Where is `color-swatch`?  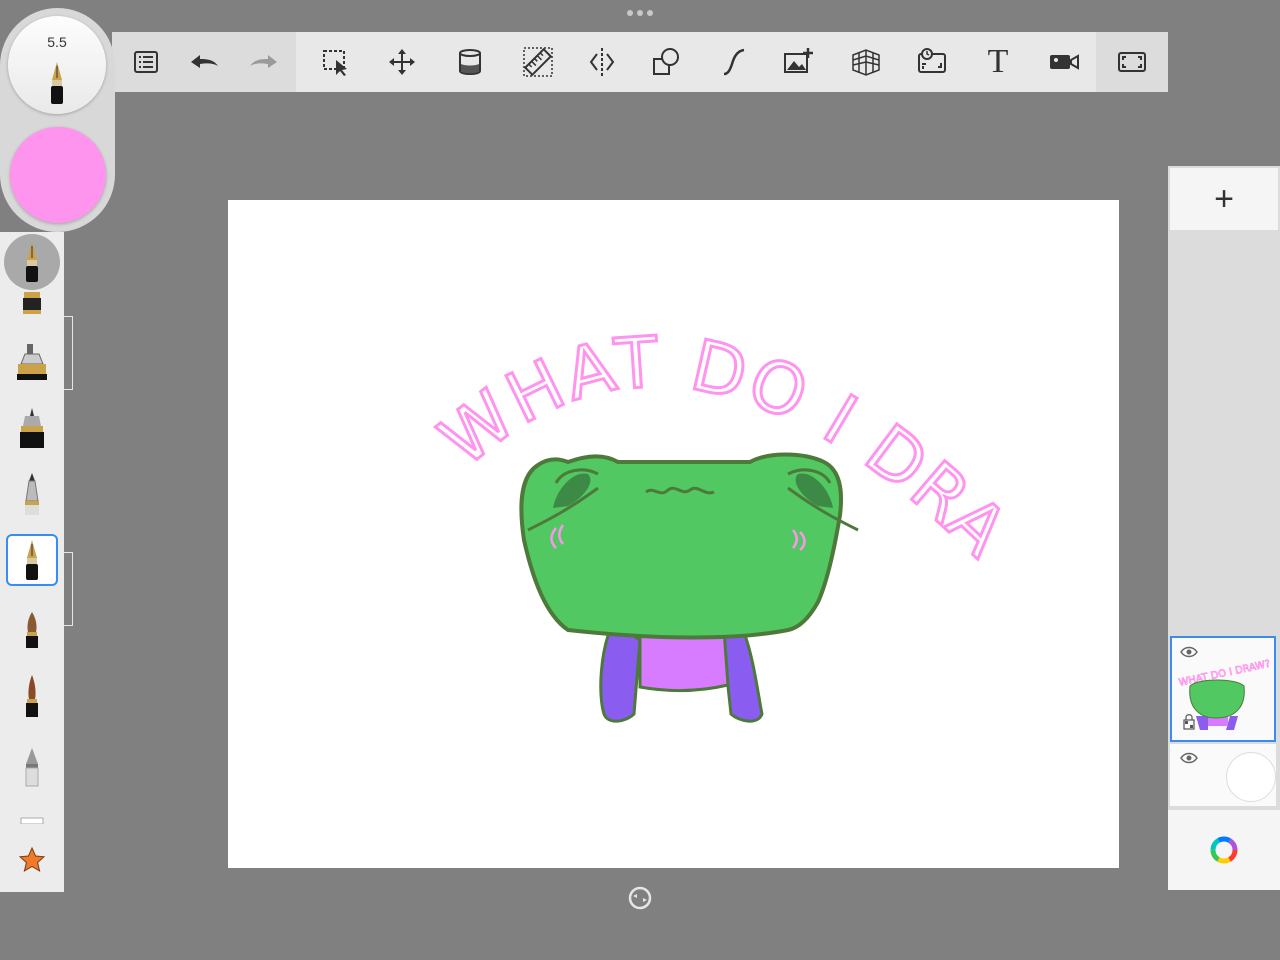
color-swatch is located at coordinates (58, 175).